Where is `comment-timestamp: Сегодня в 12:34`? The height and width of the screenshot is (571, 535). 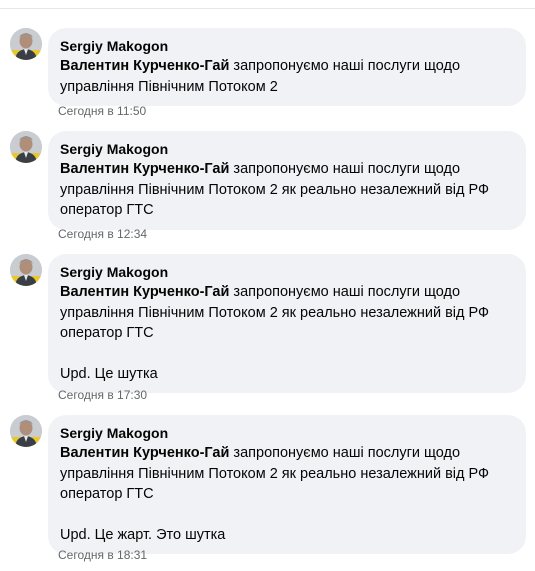
comment-timestamp: Сегодня в 12:34 is located at coordinates (102, 234).